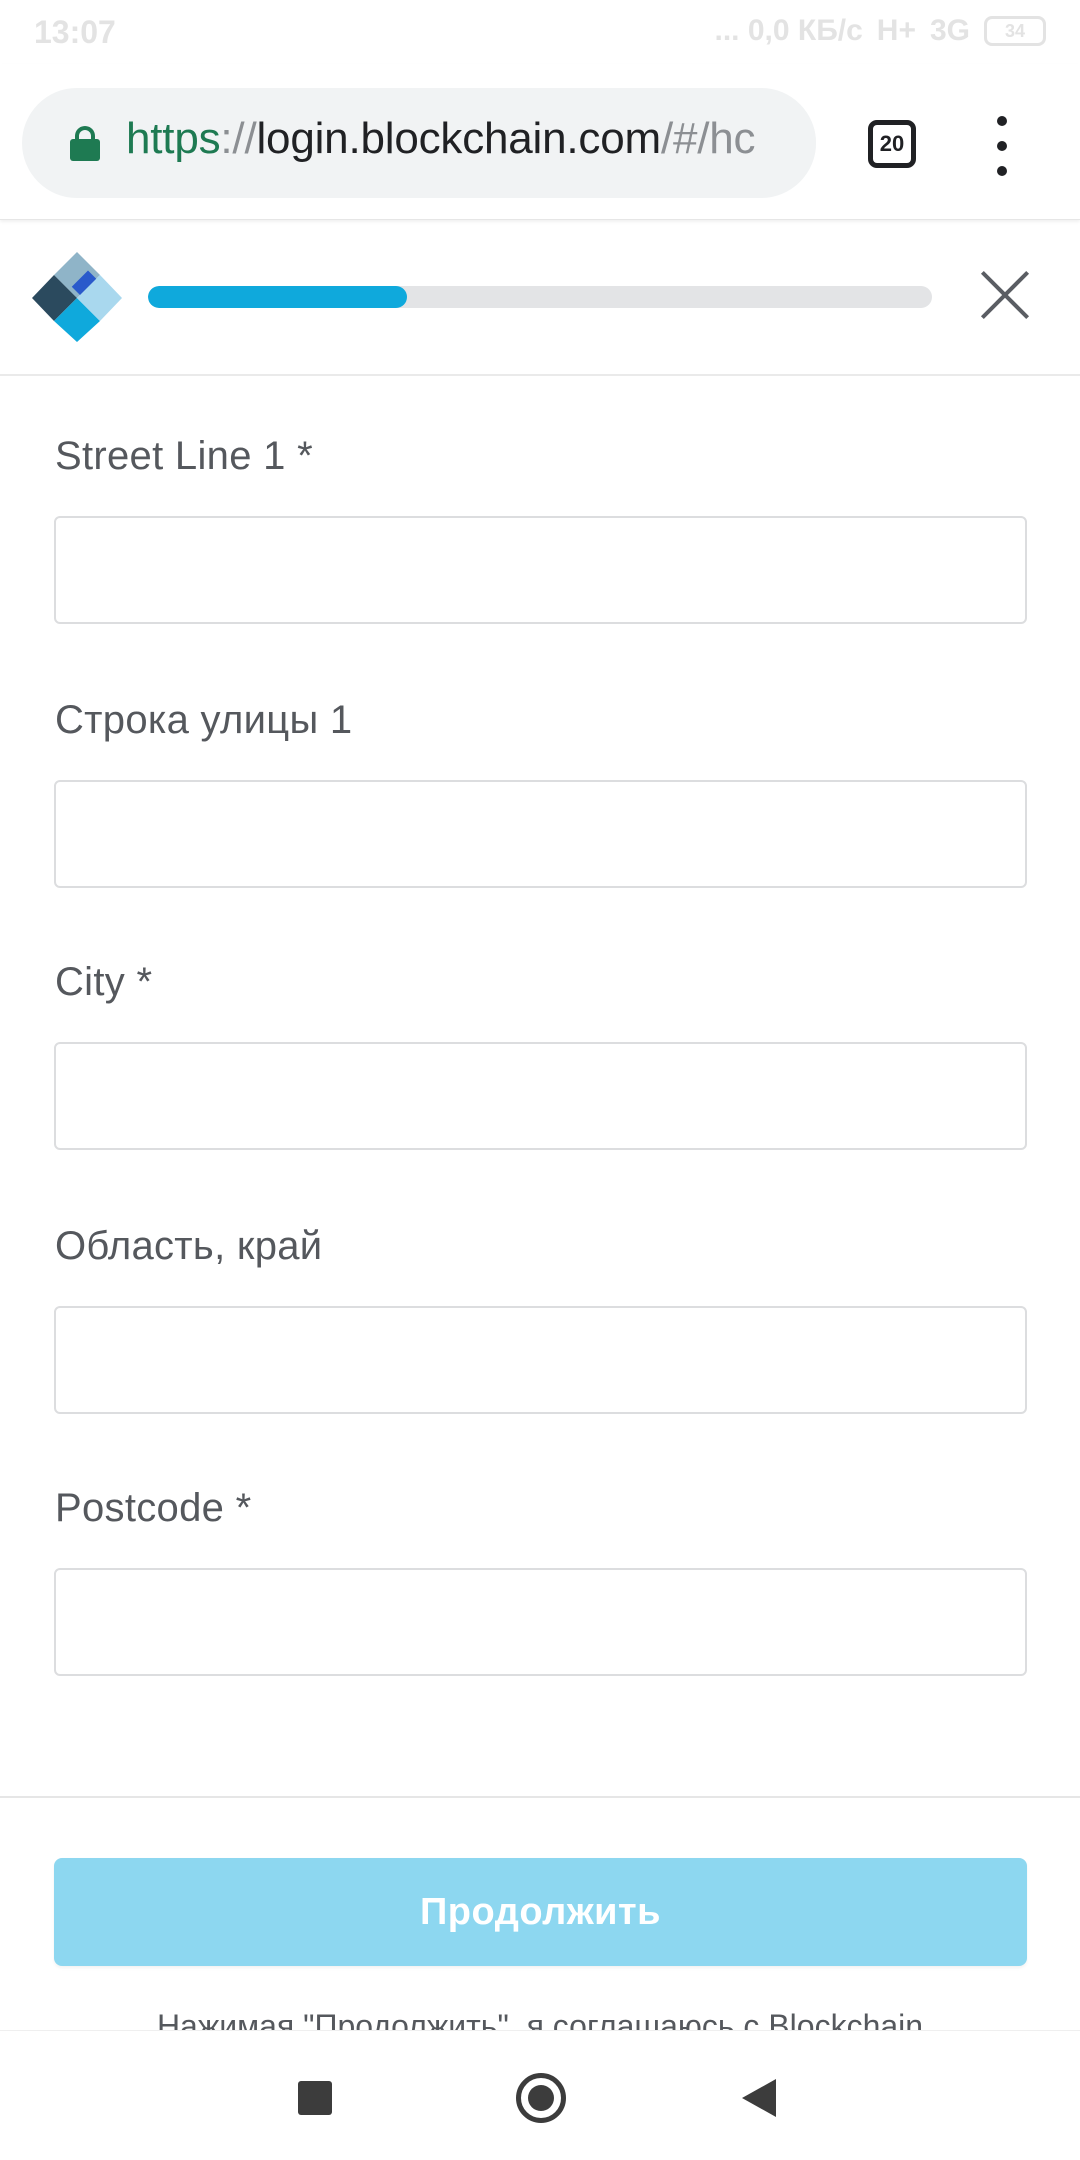 Image resolution: width=1080 pixels, height=2160 pixels. What do you see at coordinates (1015, 31) in the screenshot?
I see `battery-icon: 34` at bounding box center [1015, 31].